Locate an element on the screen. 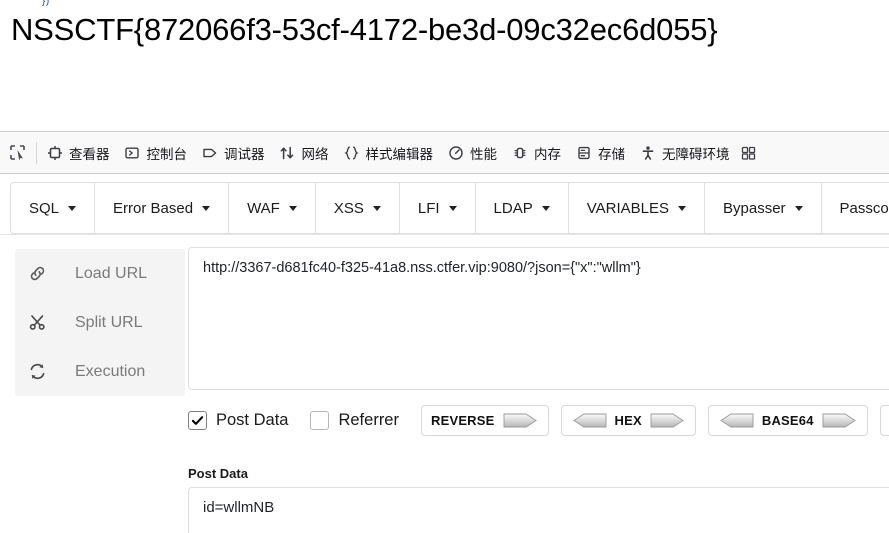 The height and width of the screenshot is (533, 889). post-data-checkbox is located at coordinates (197, 420).